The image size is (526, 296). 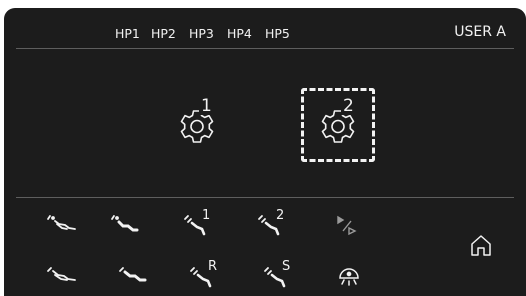 I want to click on scaler-1-button: 1, so click(x=199, y=222).